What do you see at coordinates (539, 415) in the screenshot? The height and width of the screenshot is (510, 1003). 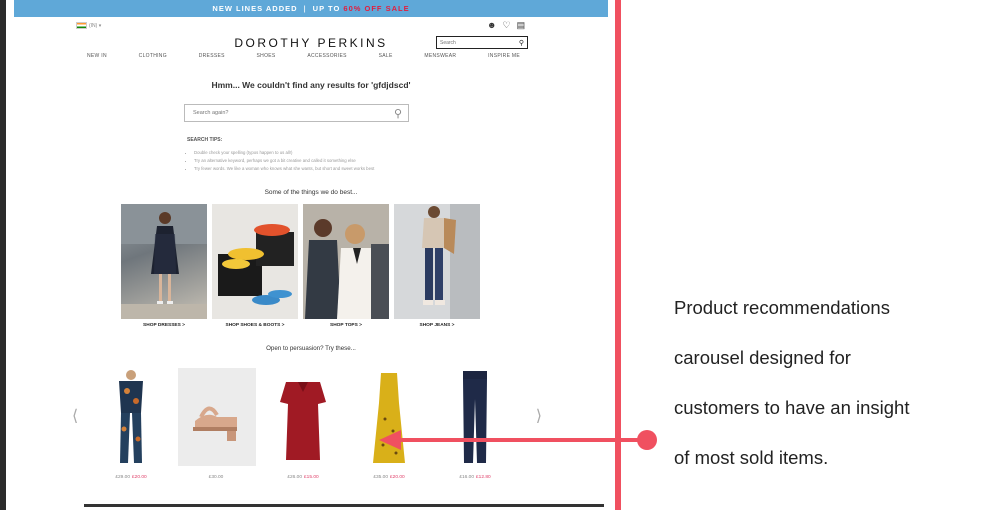 I see `chevron-right-icon: ⟩` at bounding box center [539, 415].